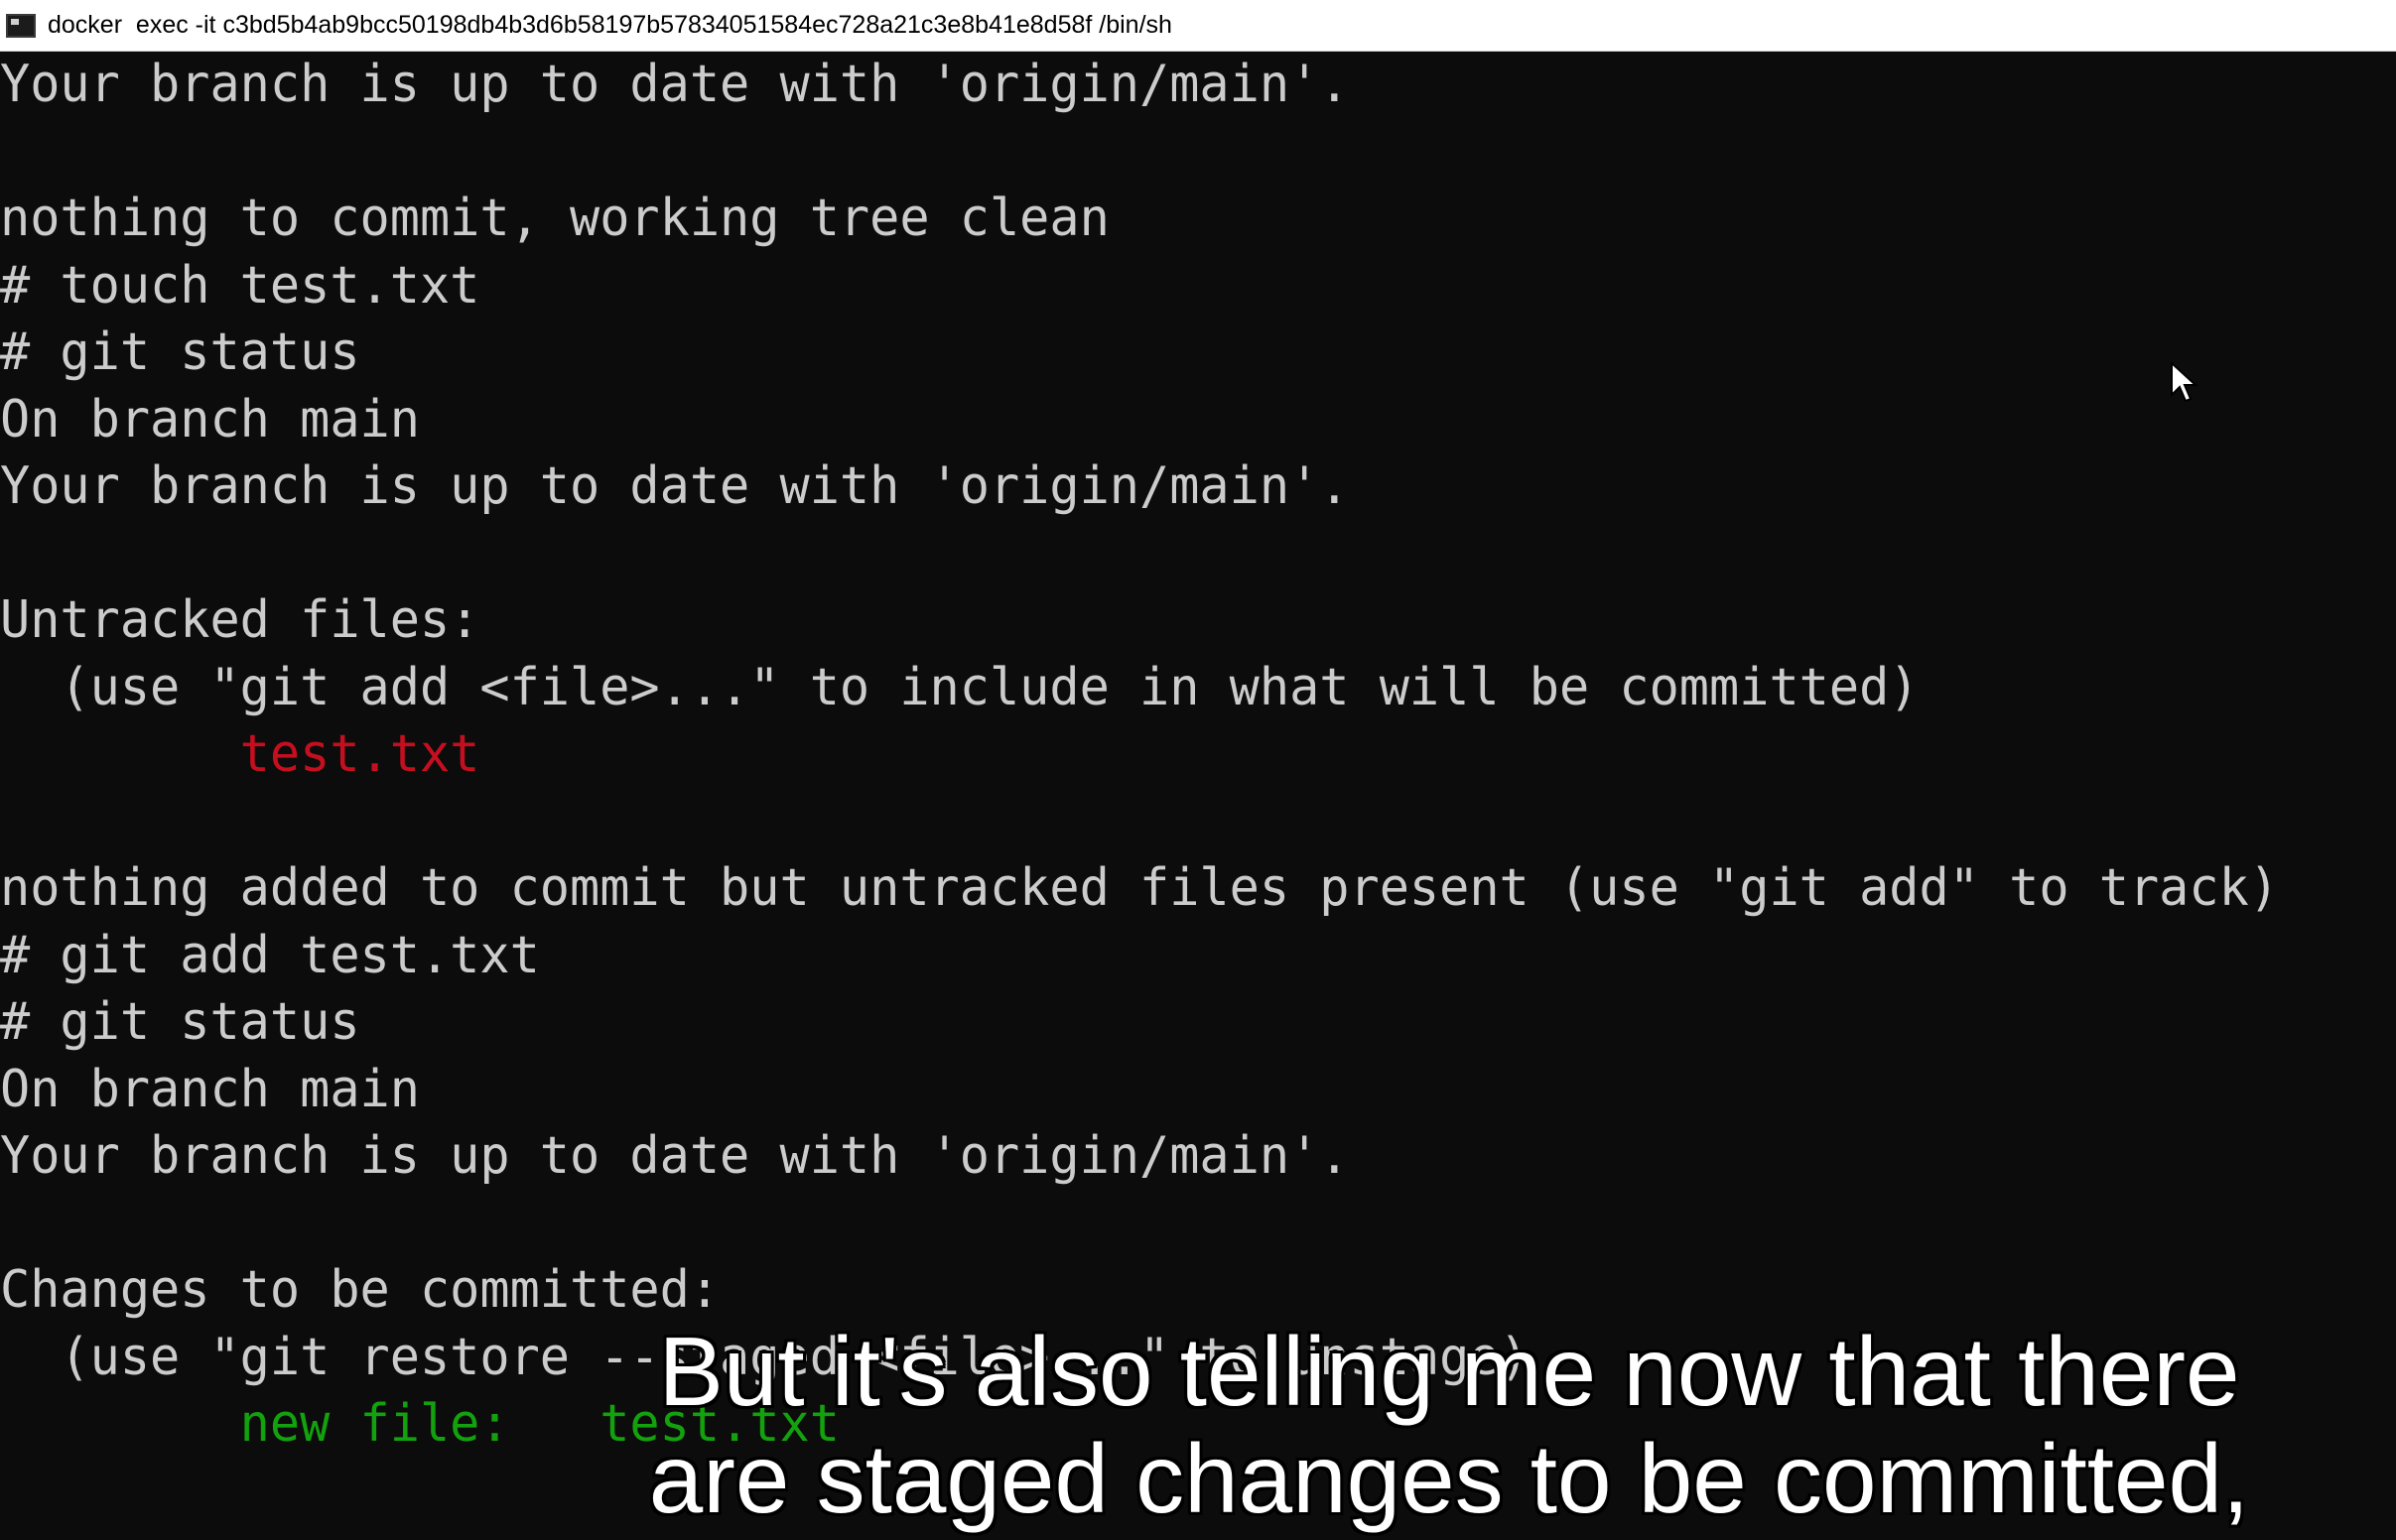  Describe the element at coordinates (2184, 382) in the screenshot. I see `mouse-pointer-icon` at that location.